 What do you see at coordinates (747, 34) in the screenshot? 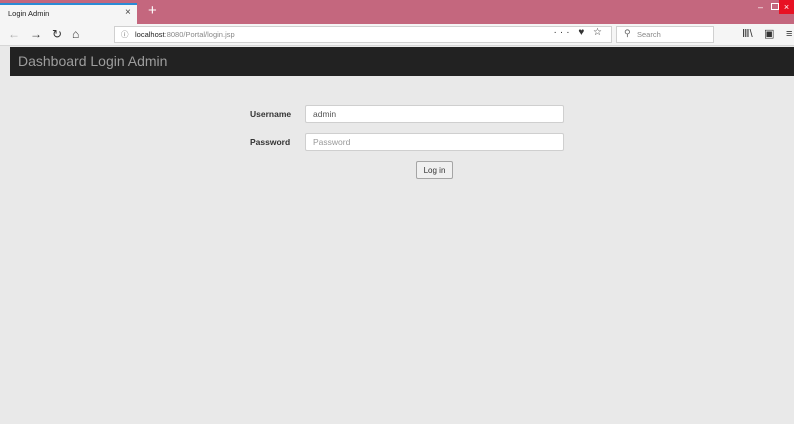
I see `library-icon: Ⅲ\` at bounding box center [747, 34].